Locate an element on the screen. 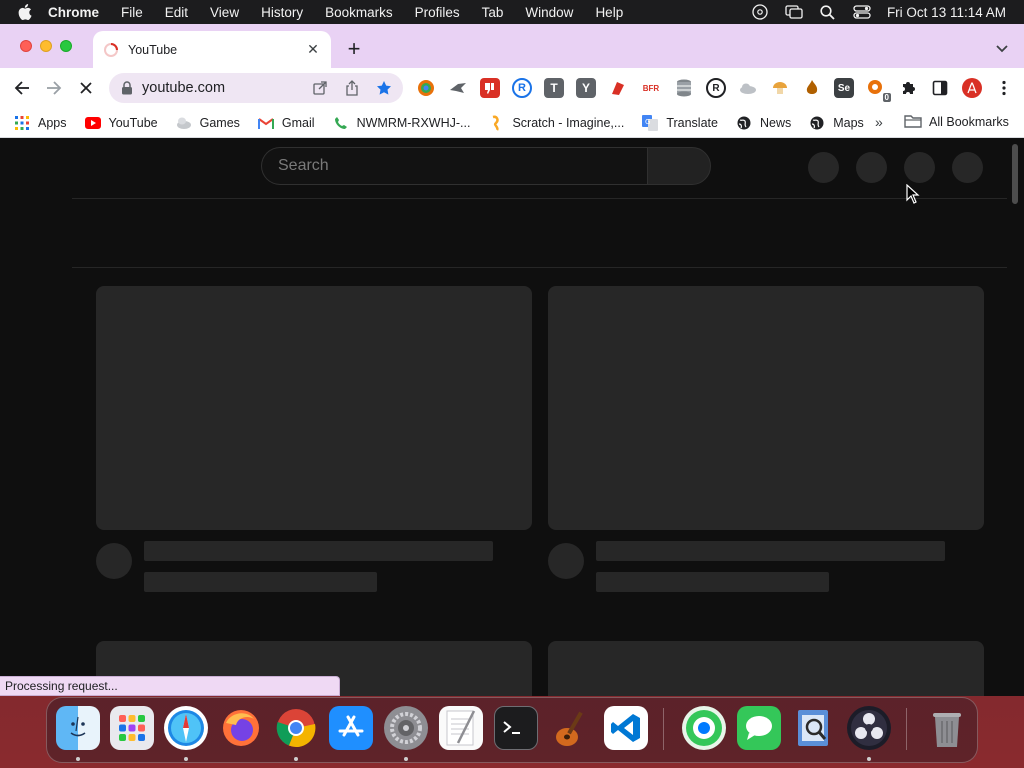 Image resolution: width=1024 pixels, height=768 pixels. lock-icon is located at coordinates (127, 88).